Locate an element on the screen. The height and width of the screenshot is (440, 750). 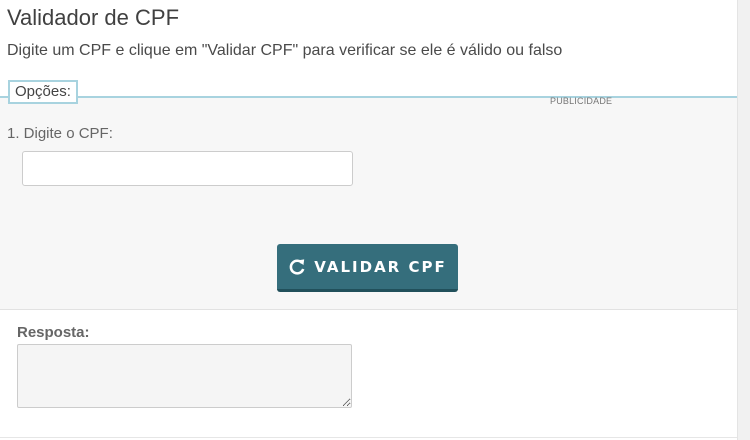
cpf-input is located at coordinates (187, 168).